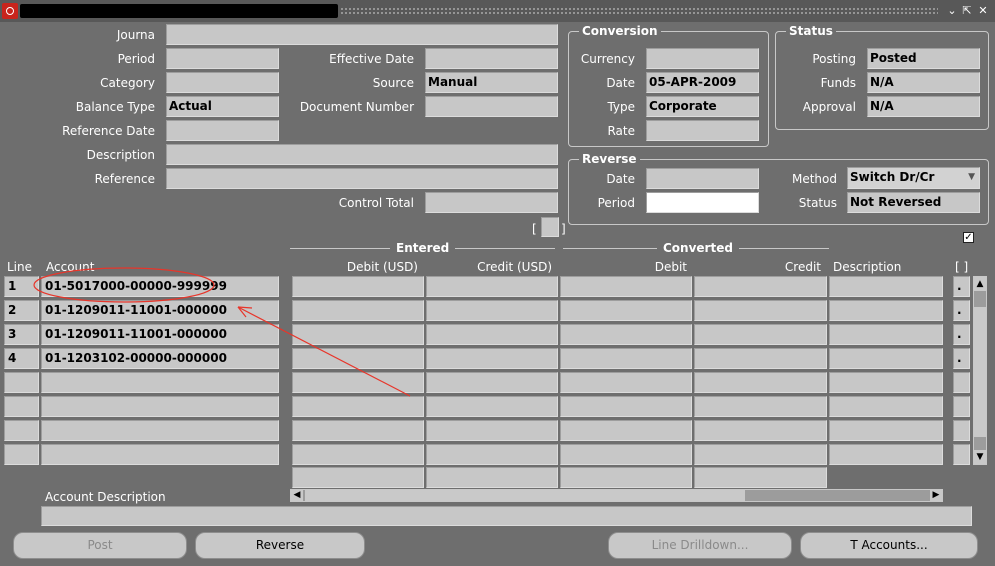 The image size is (995, 566). What do you see at coordinates (124, 285) in the screenshot?
I see `annotation-ellipse` at bounding box center [124, 285].